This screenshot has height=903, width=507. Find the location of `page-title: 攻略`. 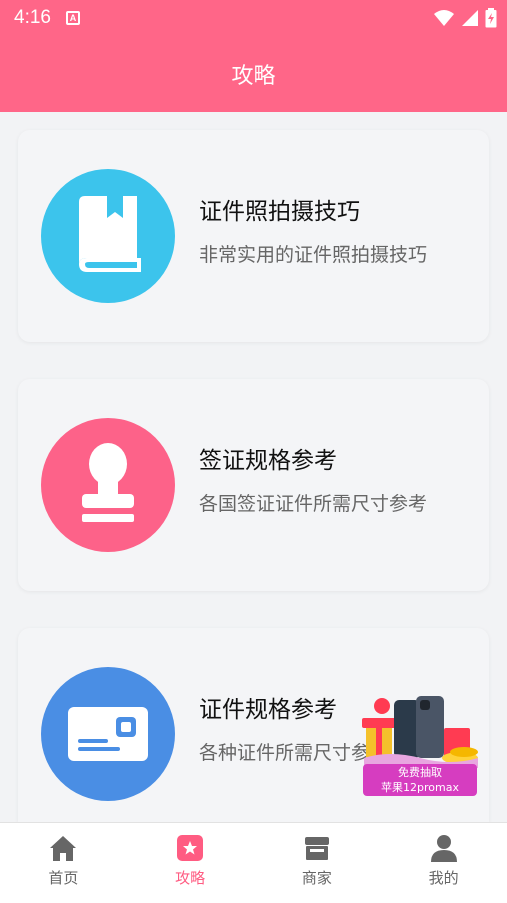

page-title: 攻略 is located at coordinates (253, 76).